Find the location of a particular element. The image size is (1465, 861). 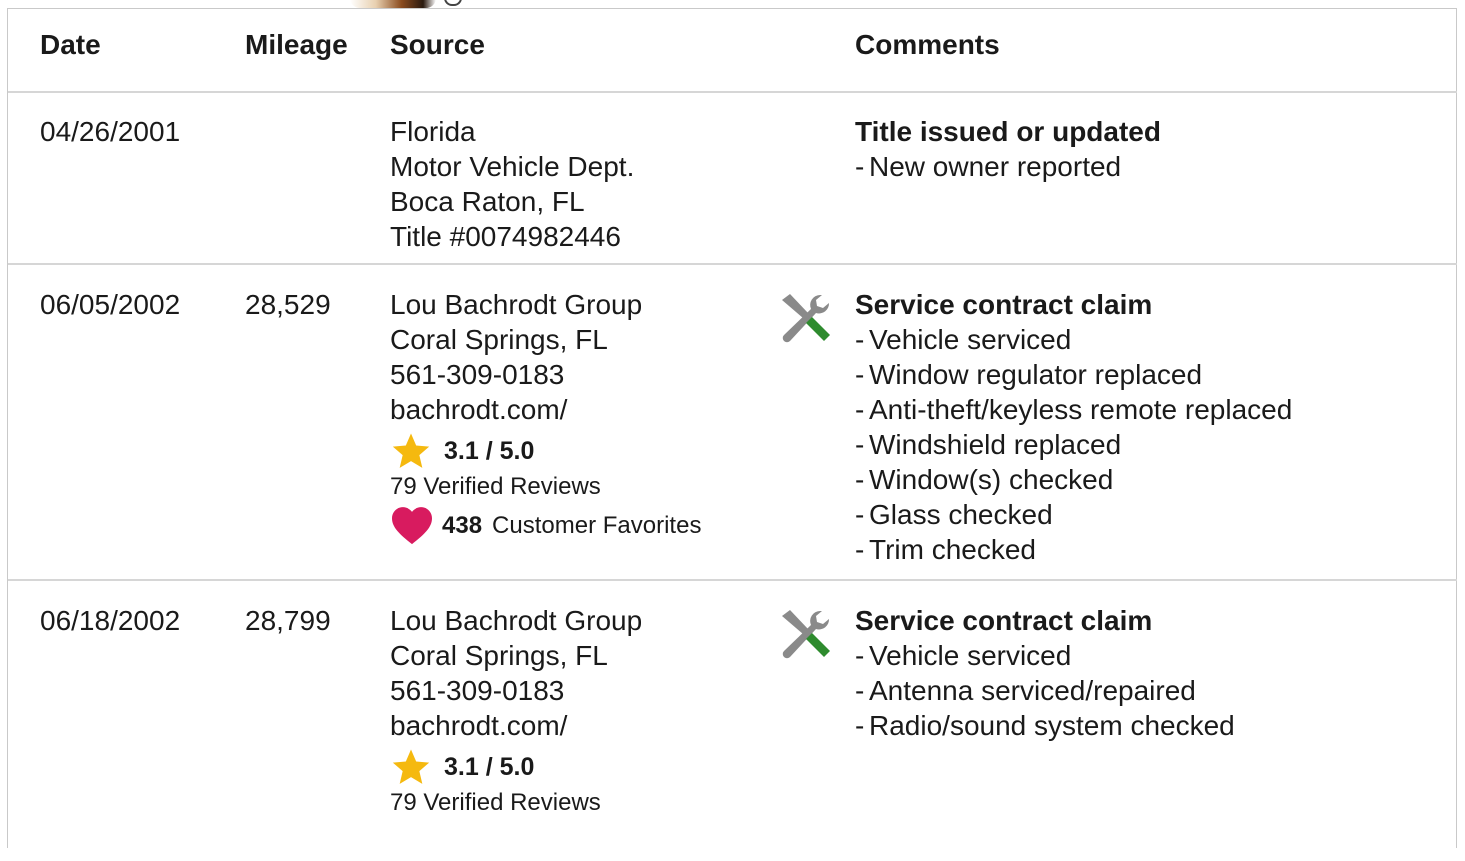

record-date: 04/26/2001 is located at coordinates (110, 131).